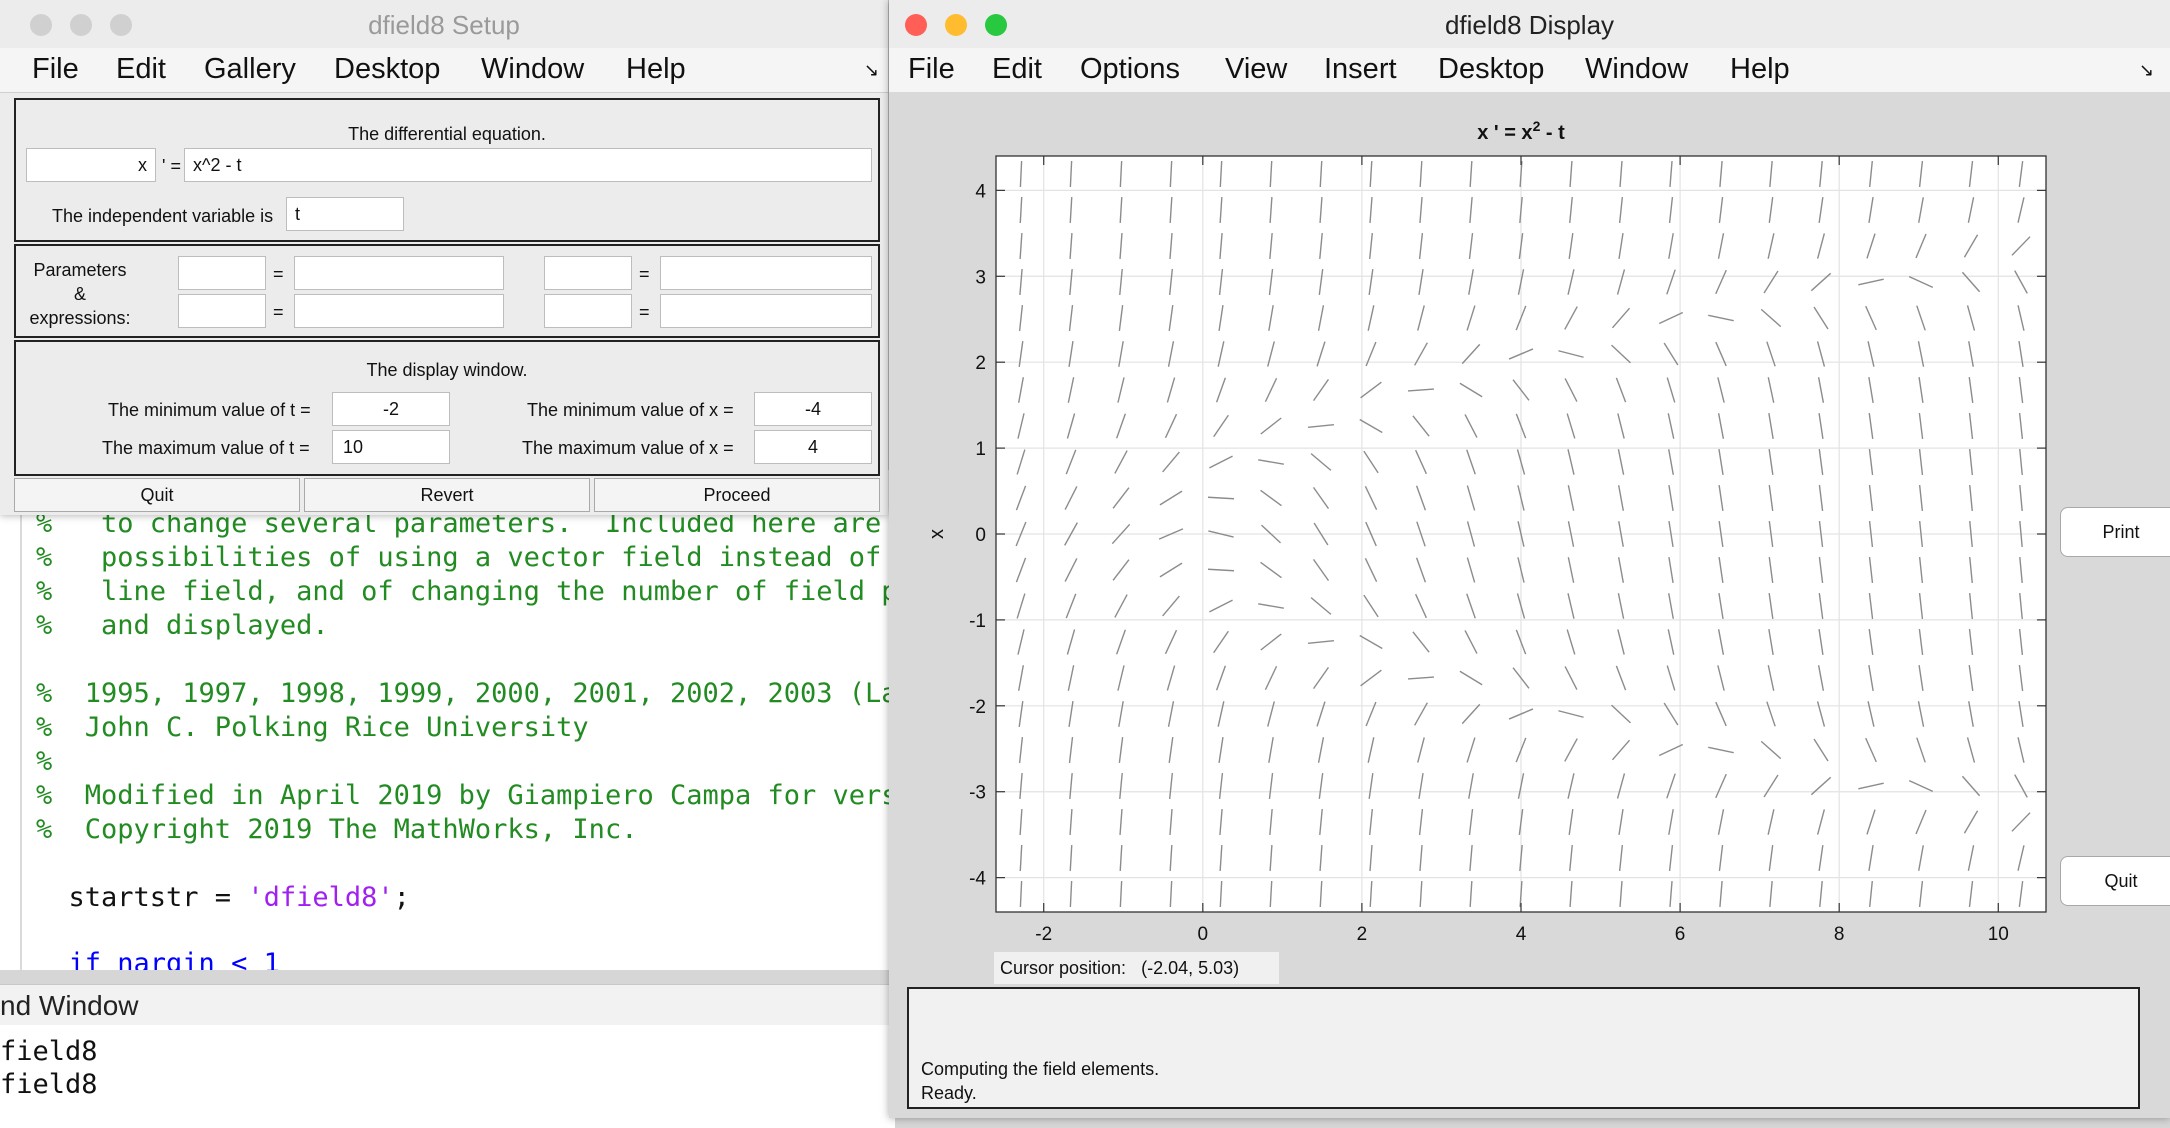 The height and width of the screenshot is (1128, 2170). I want to click on code-line: % John C. Polking Rice University, so click(312, 727).